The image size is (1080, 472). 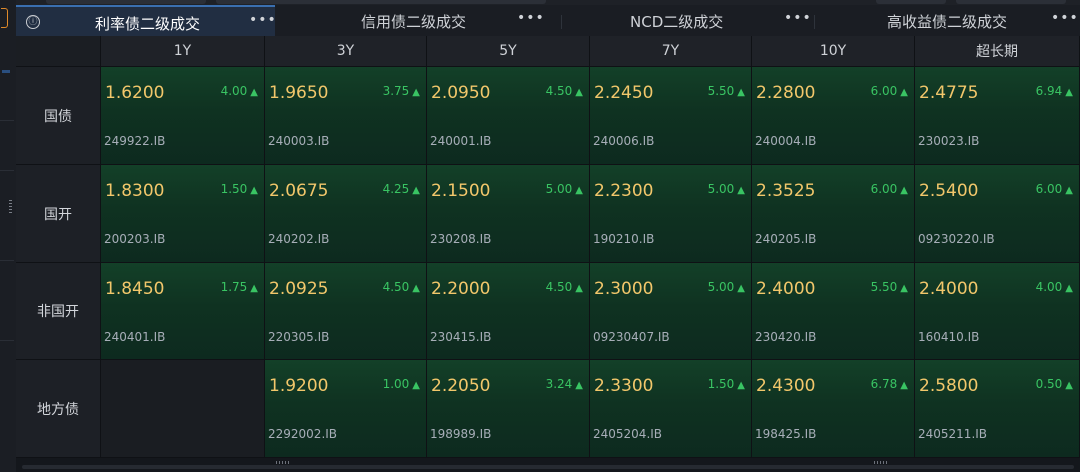 I want to click on quote-cell: 2.4300 6.78 ▲ 198425.IB, so click(x=833, y=409).